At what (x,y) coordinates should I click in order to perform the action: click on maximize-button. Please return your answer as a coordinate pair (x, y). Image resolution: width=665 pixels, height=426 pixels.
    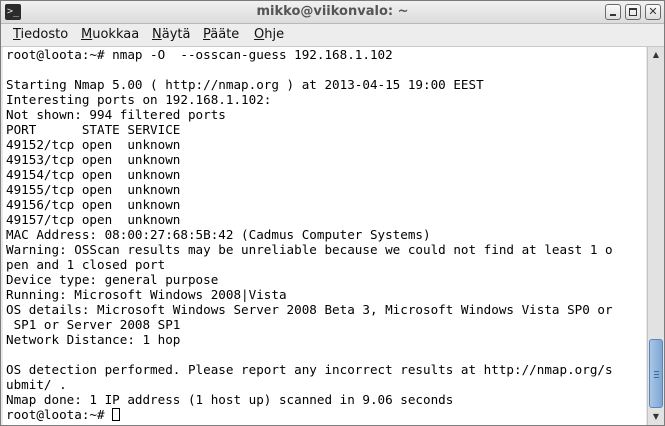
    Looking at the image, I should click on (633, 12).